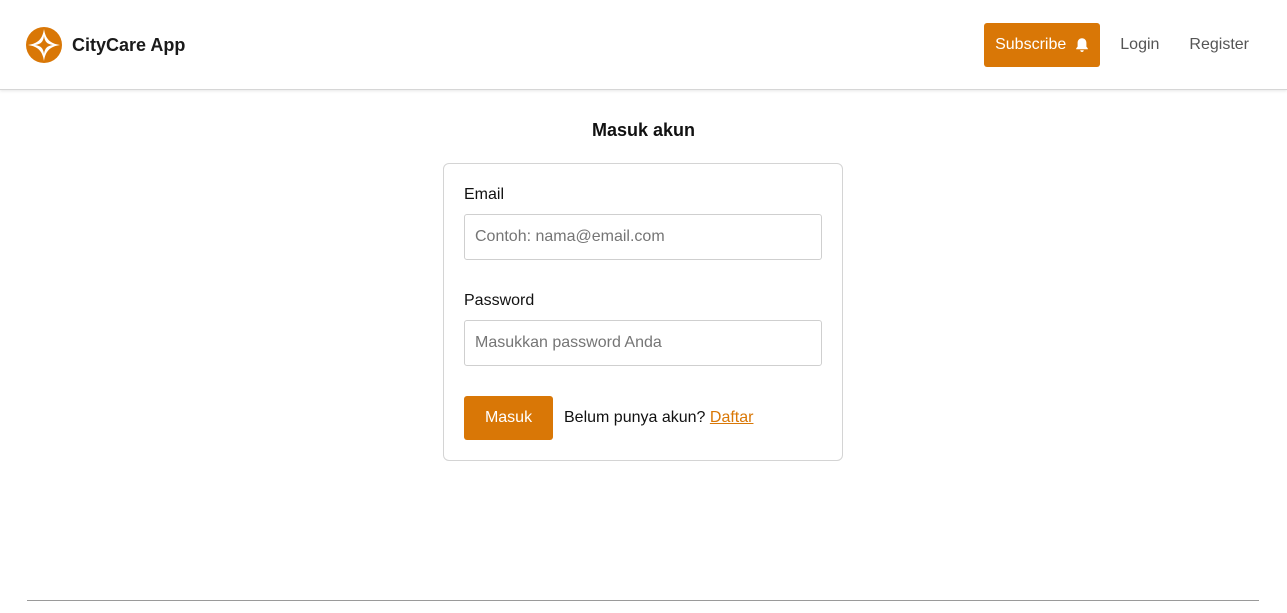 Image resolution: width=1287 pixels, height=613 pixels. Describe the element at coordinates (643, 343) in the screenshot. I see `password-input` at that location.